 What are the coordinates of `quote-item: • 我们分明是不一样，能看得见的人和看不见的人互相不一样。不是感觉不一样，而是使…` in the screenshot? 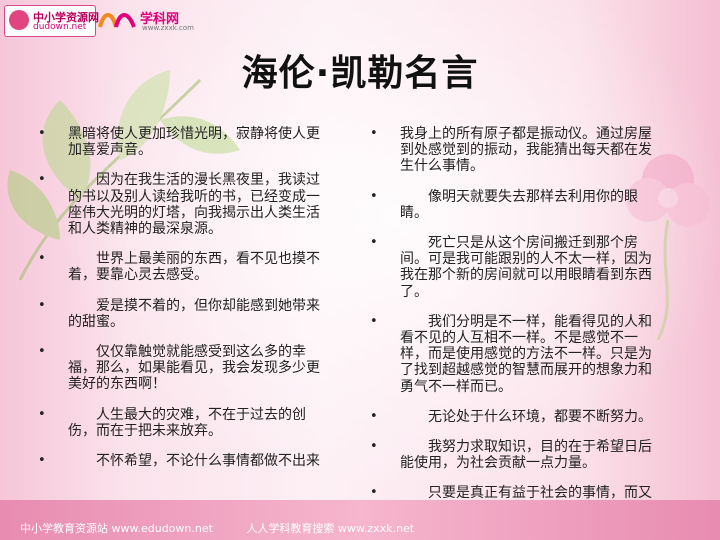 It's located at (515, 354).